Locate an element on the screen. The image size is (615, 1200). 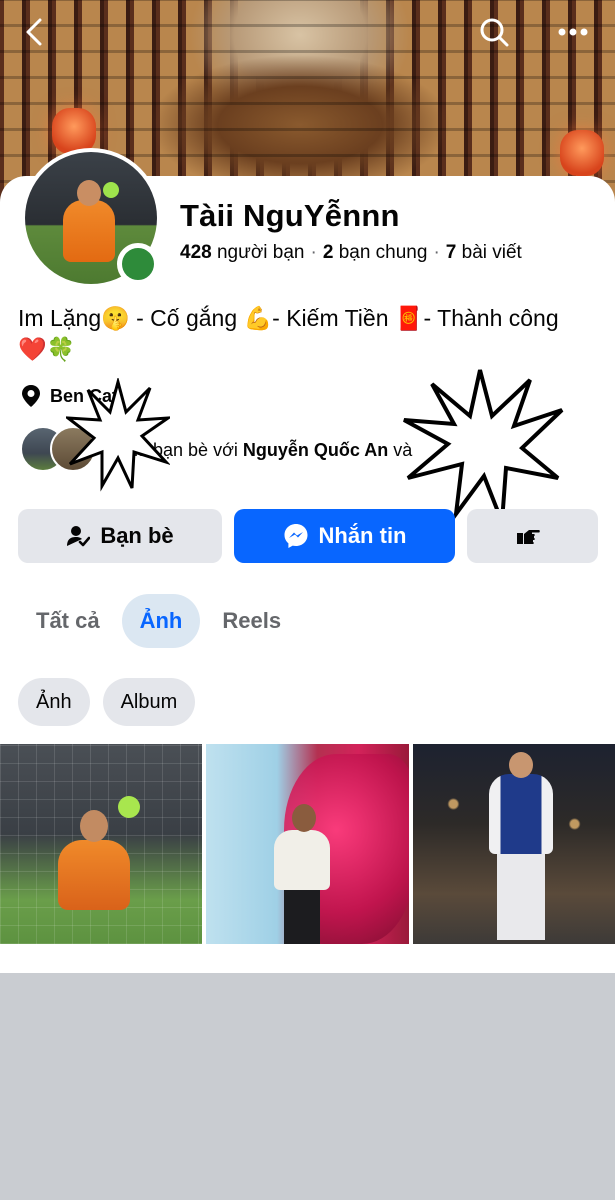
search-icon is located at coordinates (494, 32).